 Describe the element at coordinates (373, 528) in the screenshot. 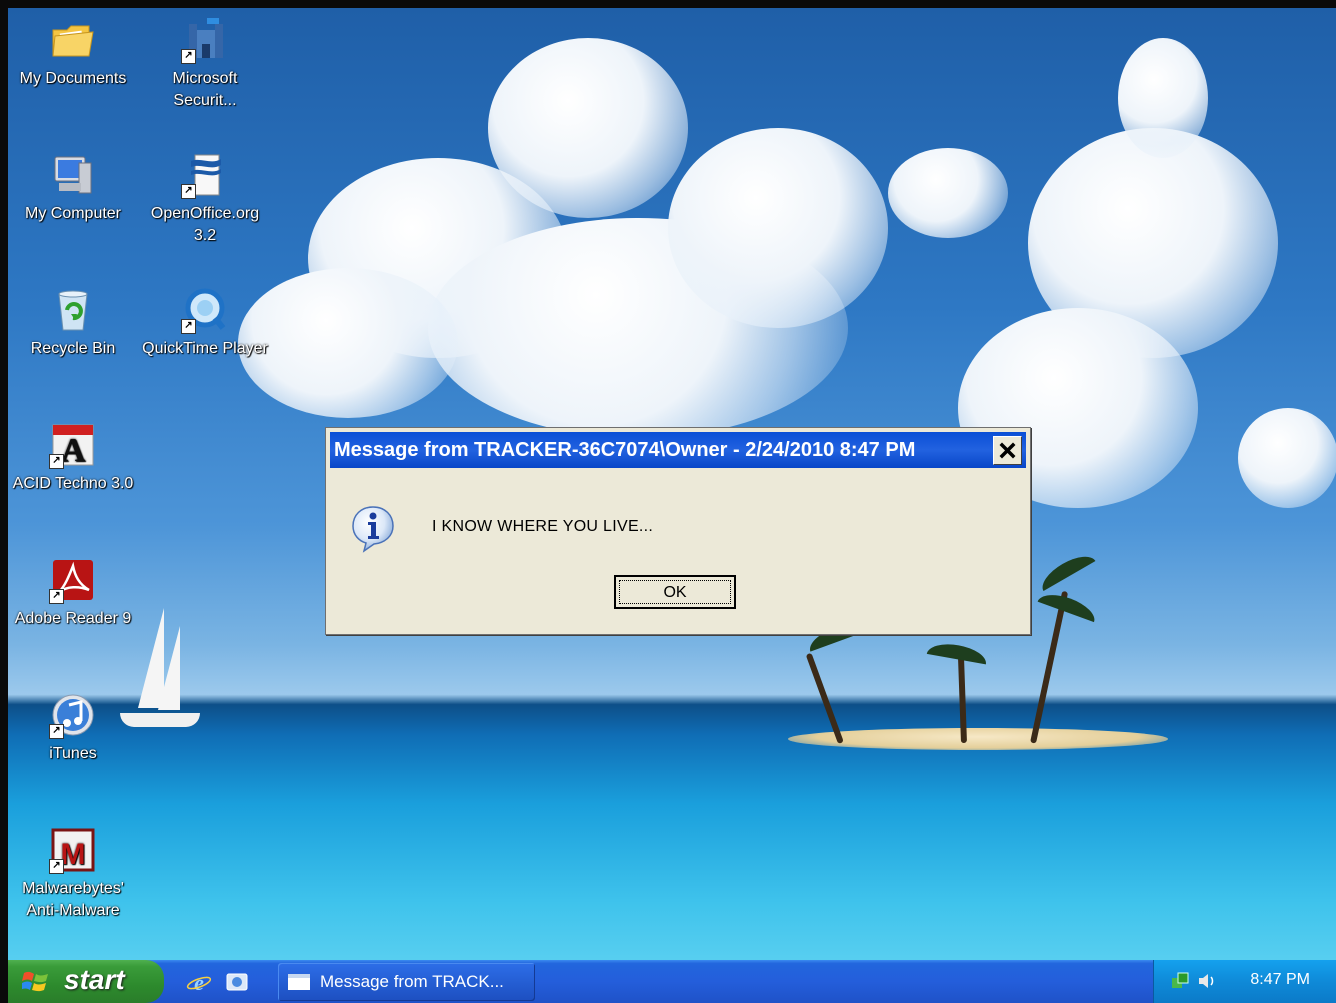

I see `info-icon` at that location.